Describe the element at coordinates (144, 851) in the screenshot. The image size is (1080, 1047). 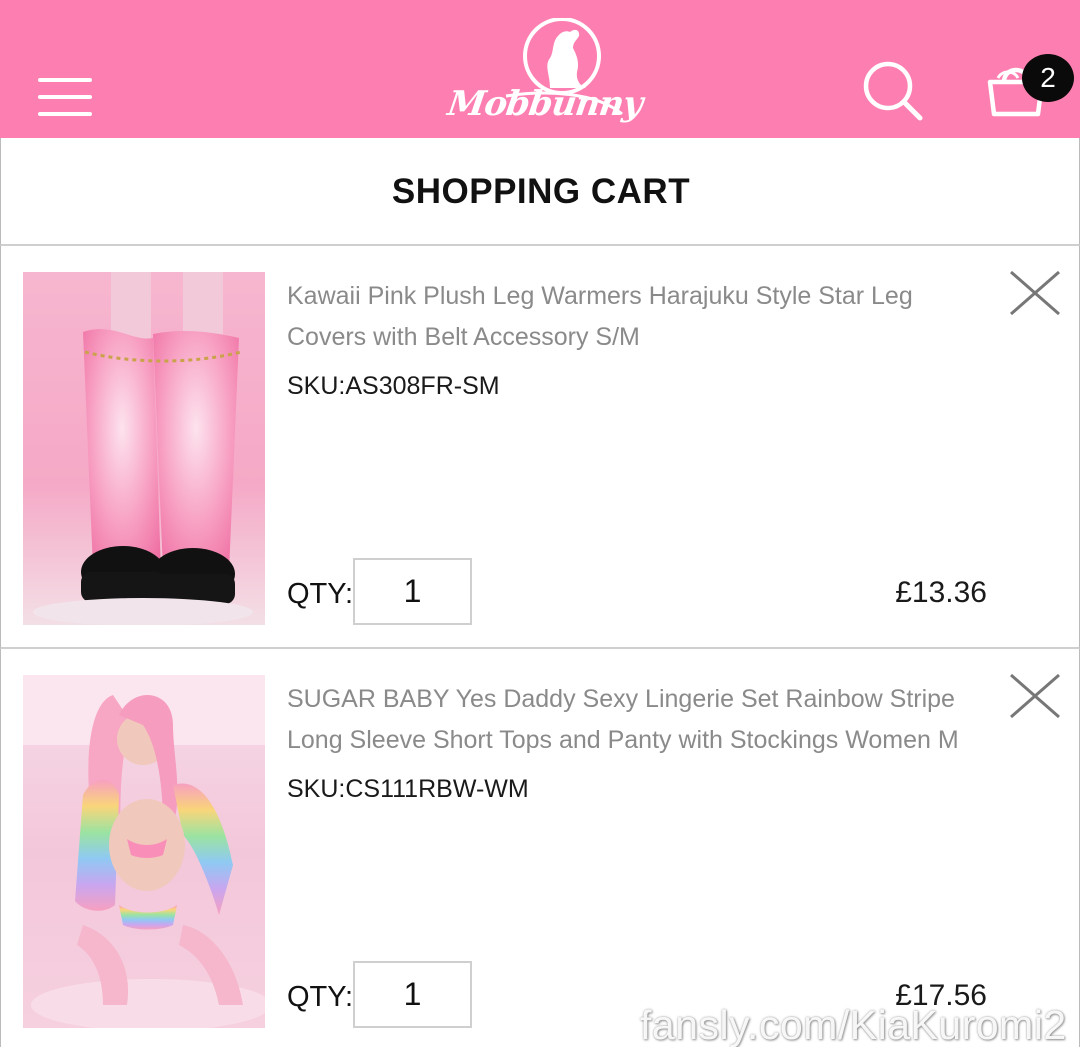
I see `product-image-lingerie-set` at that location.